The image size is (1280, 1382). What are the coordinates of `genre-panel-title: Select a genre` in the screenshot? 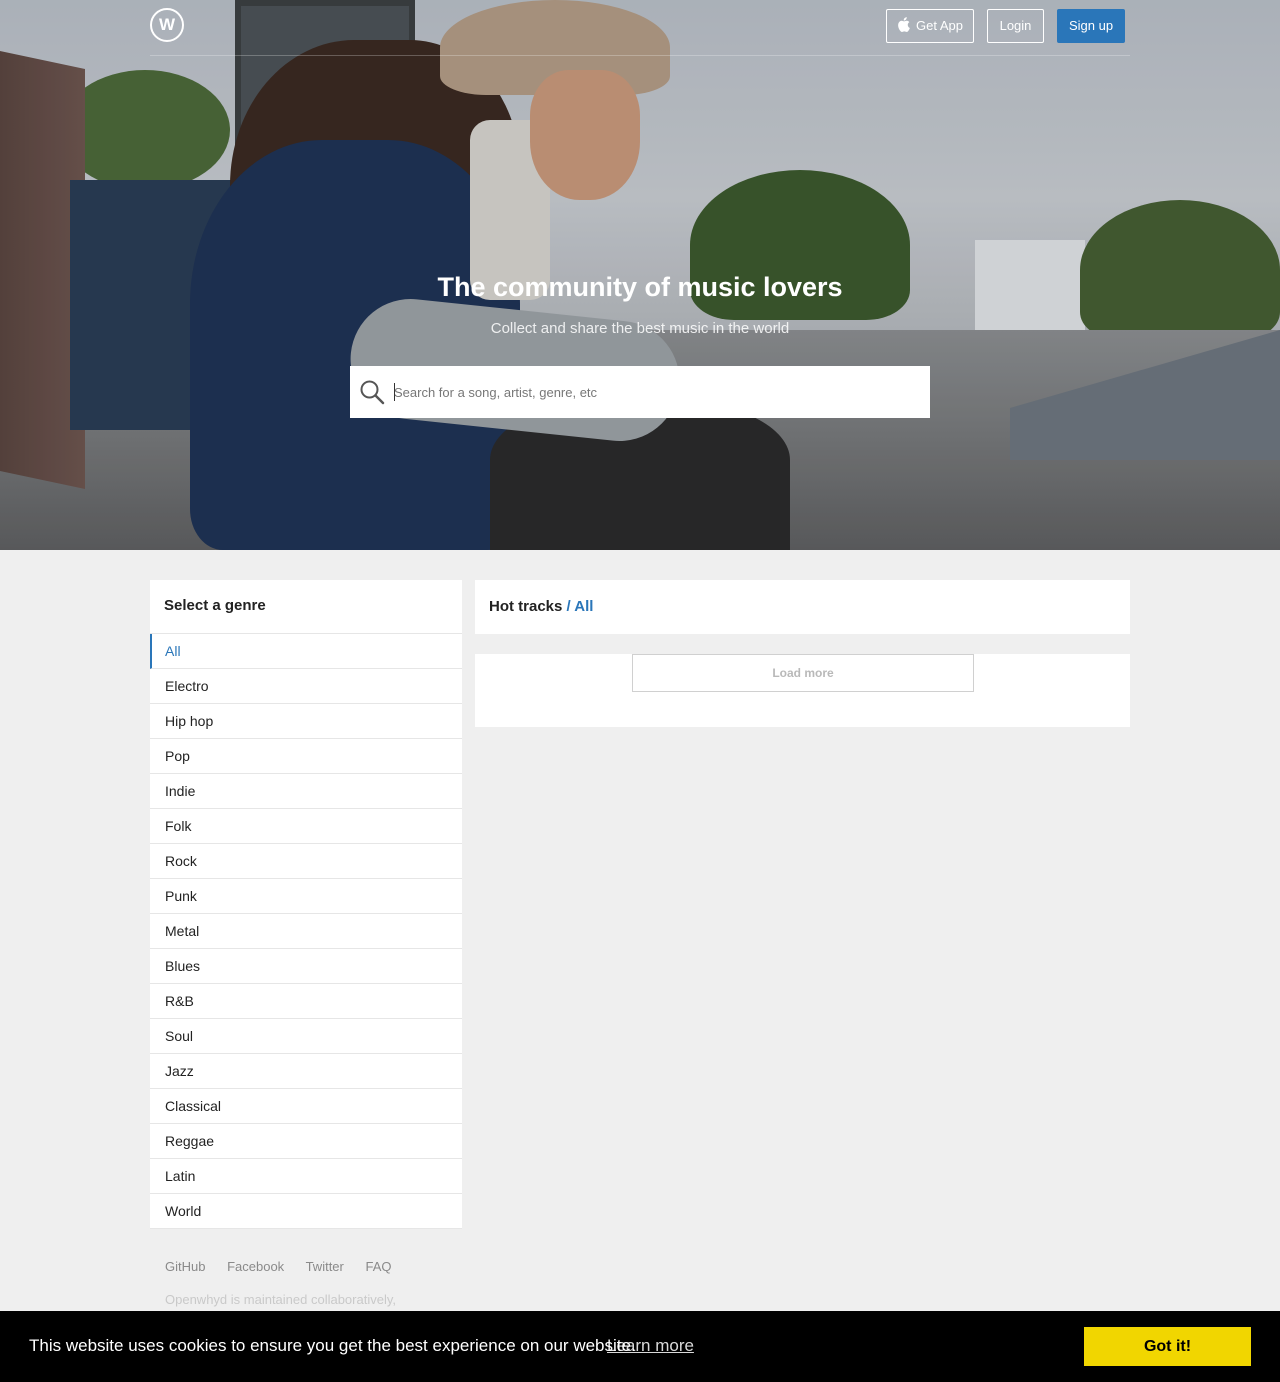 It's located at (306, 607).